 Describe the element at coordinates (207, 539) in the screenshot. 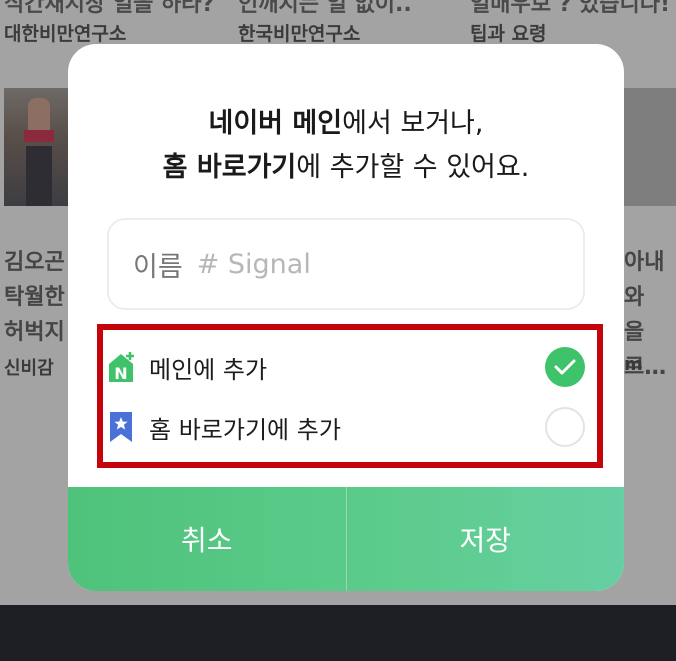

I see `cancel-button: 취소` at that location.